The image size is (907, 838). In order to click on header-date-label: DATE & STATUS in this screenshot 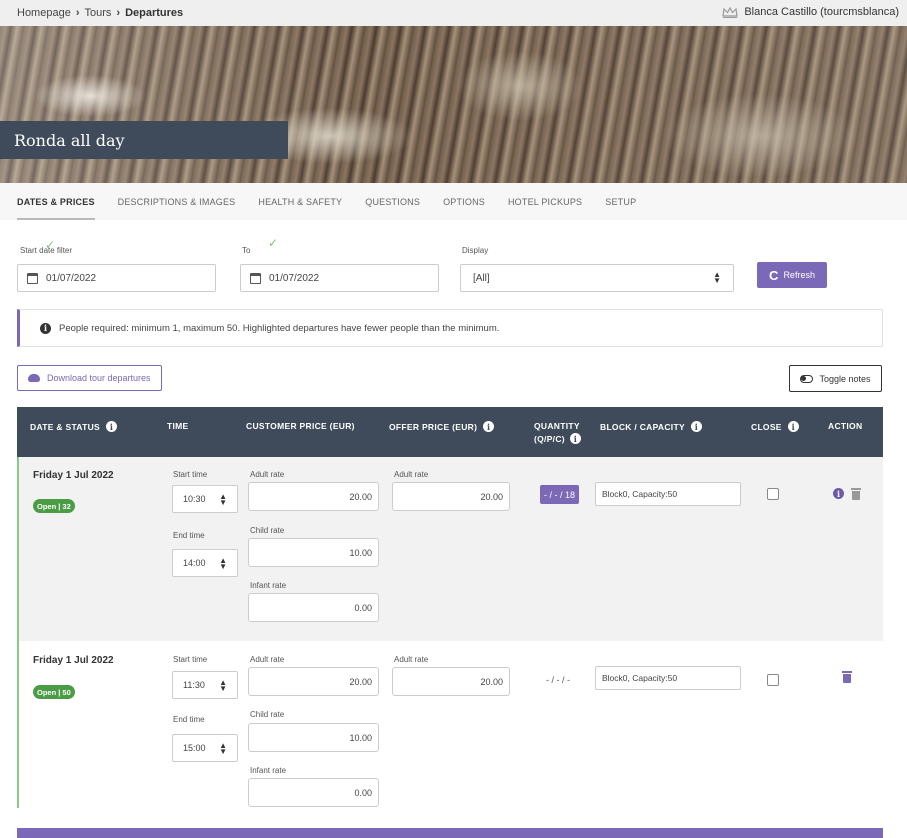, I will do `click(65, 426)`.